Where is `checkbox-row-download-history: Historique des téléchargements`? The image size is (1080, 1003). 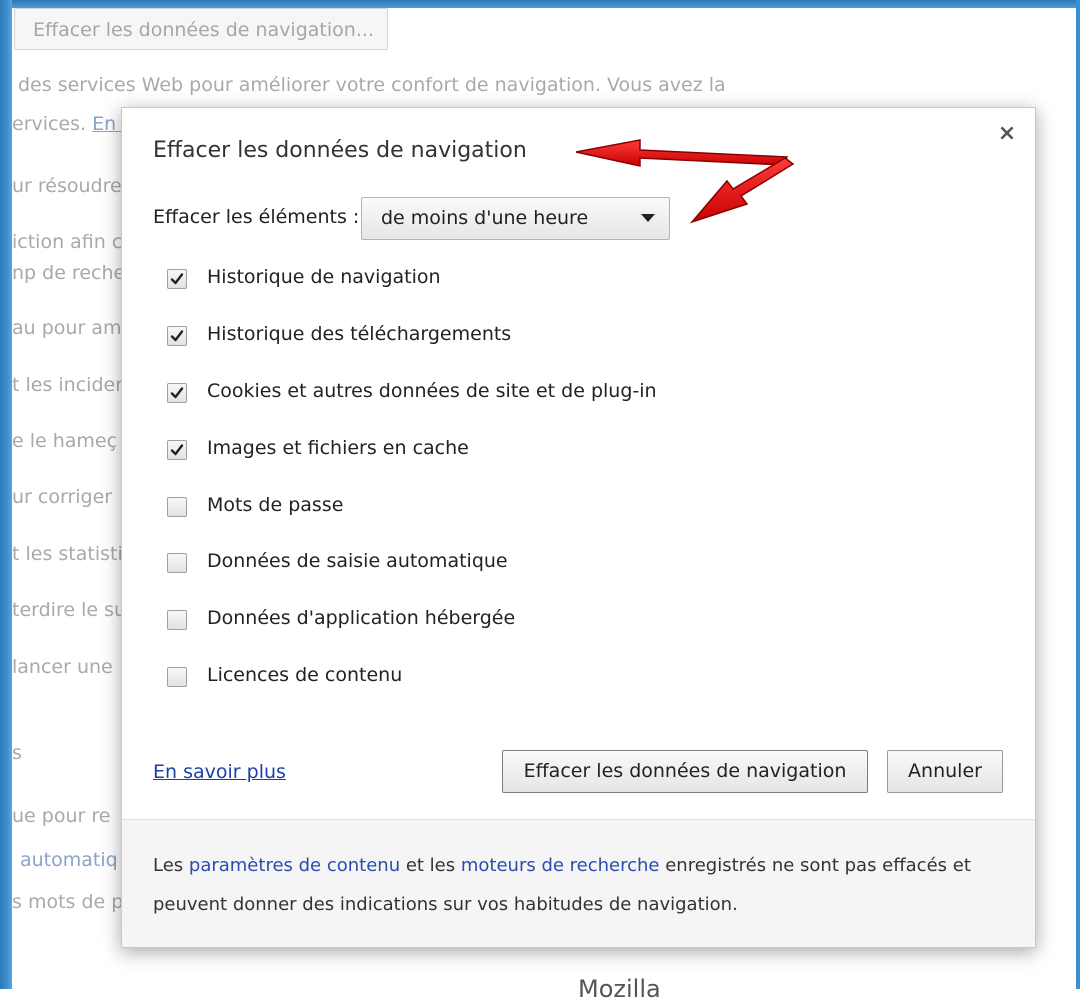 checkbox-row-download-history: Historique des téléchargements is located at coordinates (517, 336).